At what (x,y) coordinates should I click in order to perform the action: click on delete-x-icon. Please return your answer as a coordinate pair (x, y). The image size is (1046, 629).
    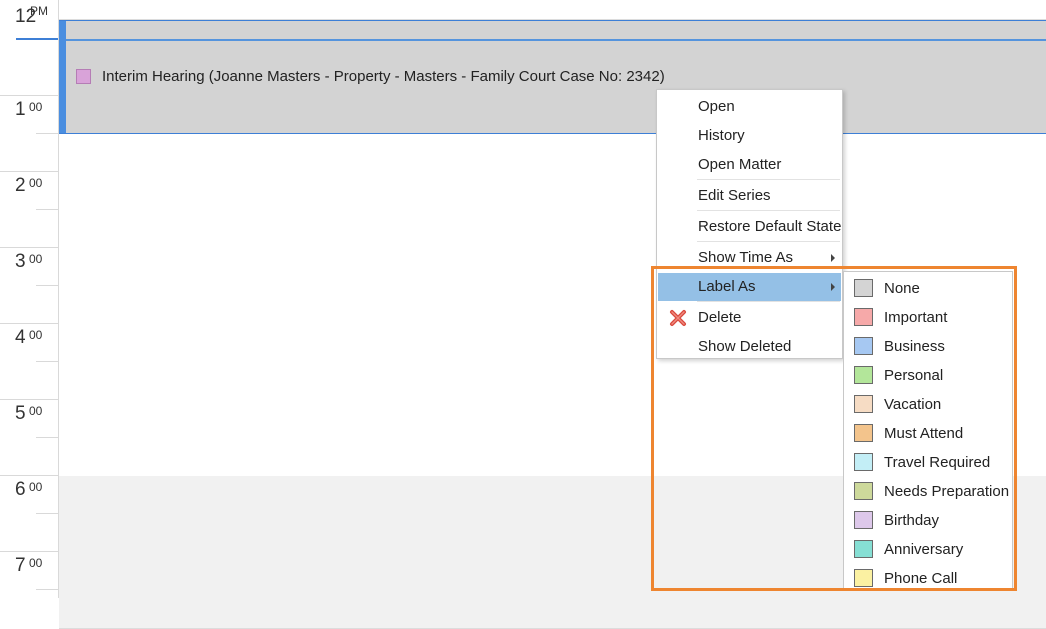
    Looking at the image, I should click on (678, 318).